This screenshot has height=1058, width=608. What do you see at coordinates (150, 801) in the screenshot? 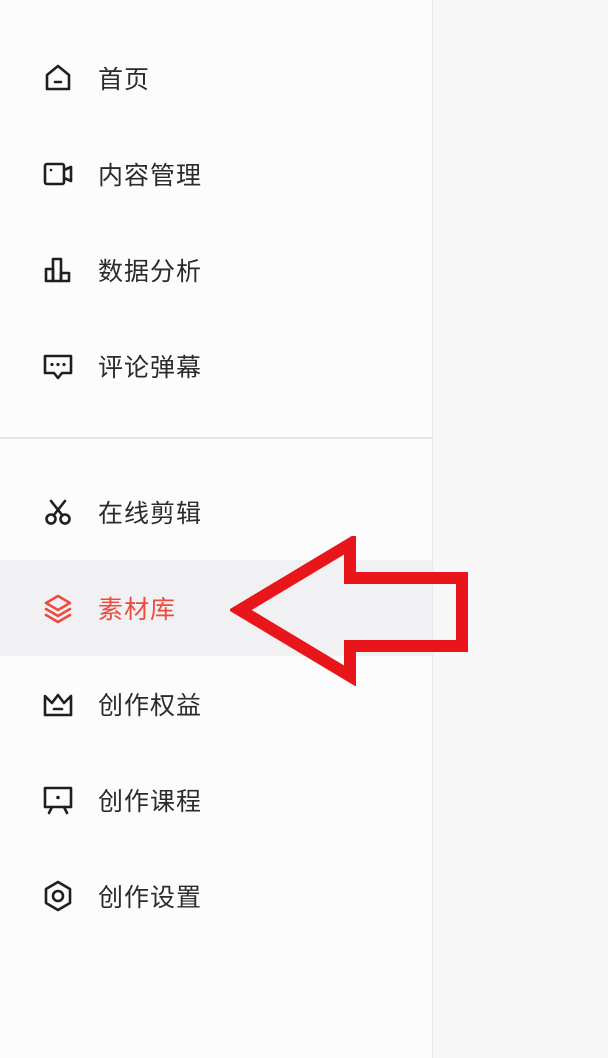
I see `sidebar-item-label: 创作课程` at bounding box center [150, 801].